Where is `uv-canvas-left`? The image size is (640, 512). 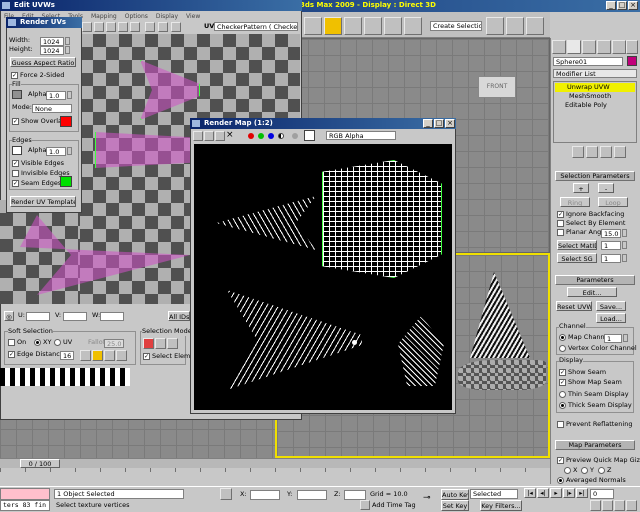
uv-canvas-left is located at coordinates (40, 252).